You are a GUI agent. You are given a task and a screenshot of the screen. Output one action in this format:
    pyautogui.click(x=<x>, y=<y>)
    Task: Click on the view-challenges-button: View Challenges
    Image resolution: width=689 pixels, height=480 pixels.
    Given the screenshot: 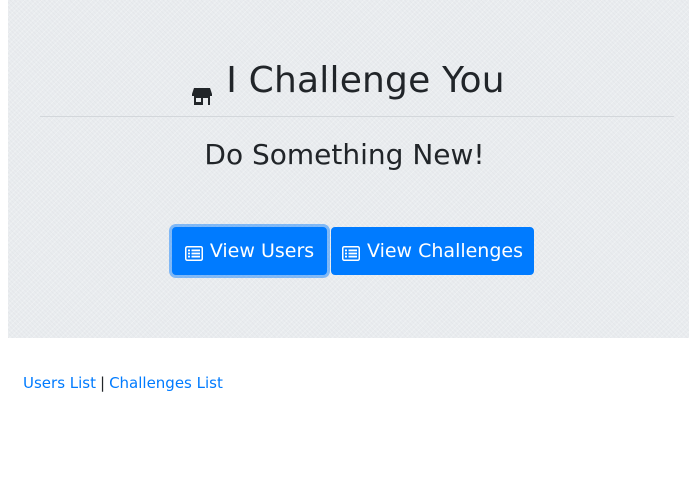 What is the action you would take?
    pyautogui.click(x=432, y=251)
    